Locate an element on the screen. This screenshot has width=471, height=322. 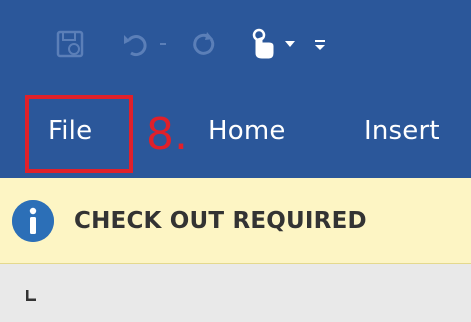
undo-icon is located at coordinates (136, 44).